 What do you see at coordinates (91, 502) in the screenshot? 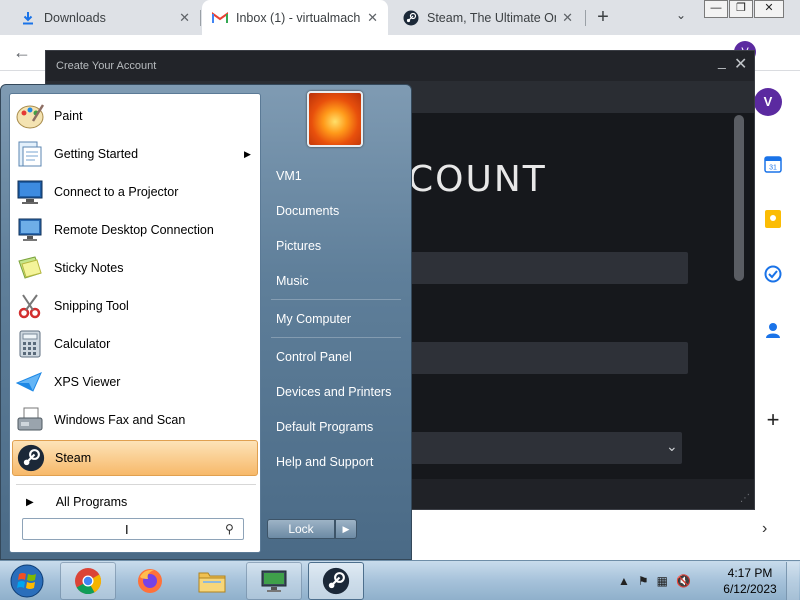
I see `all-programs-label: All Programs` at bounding box center [91, 502].